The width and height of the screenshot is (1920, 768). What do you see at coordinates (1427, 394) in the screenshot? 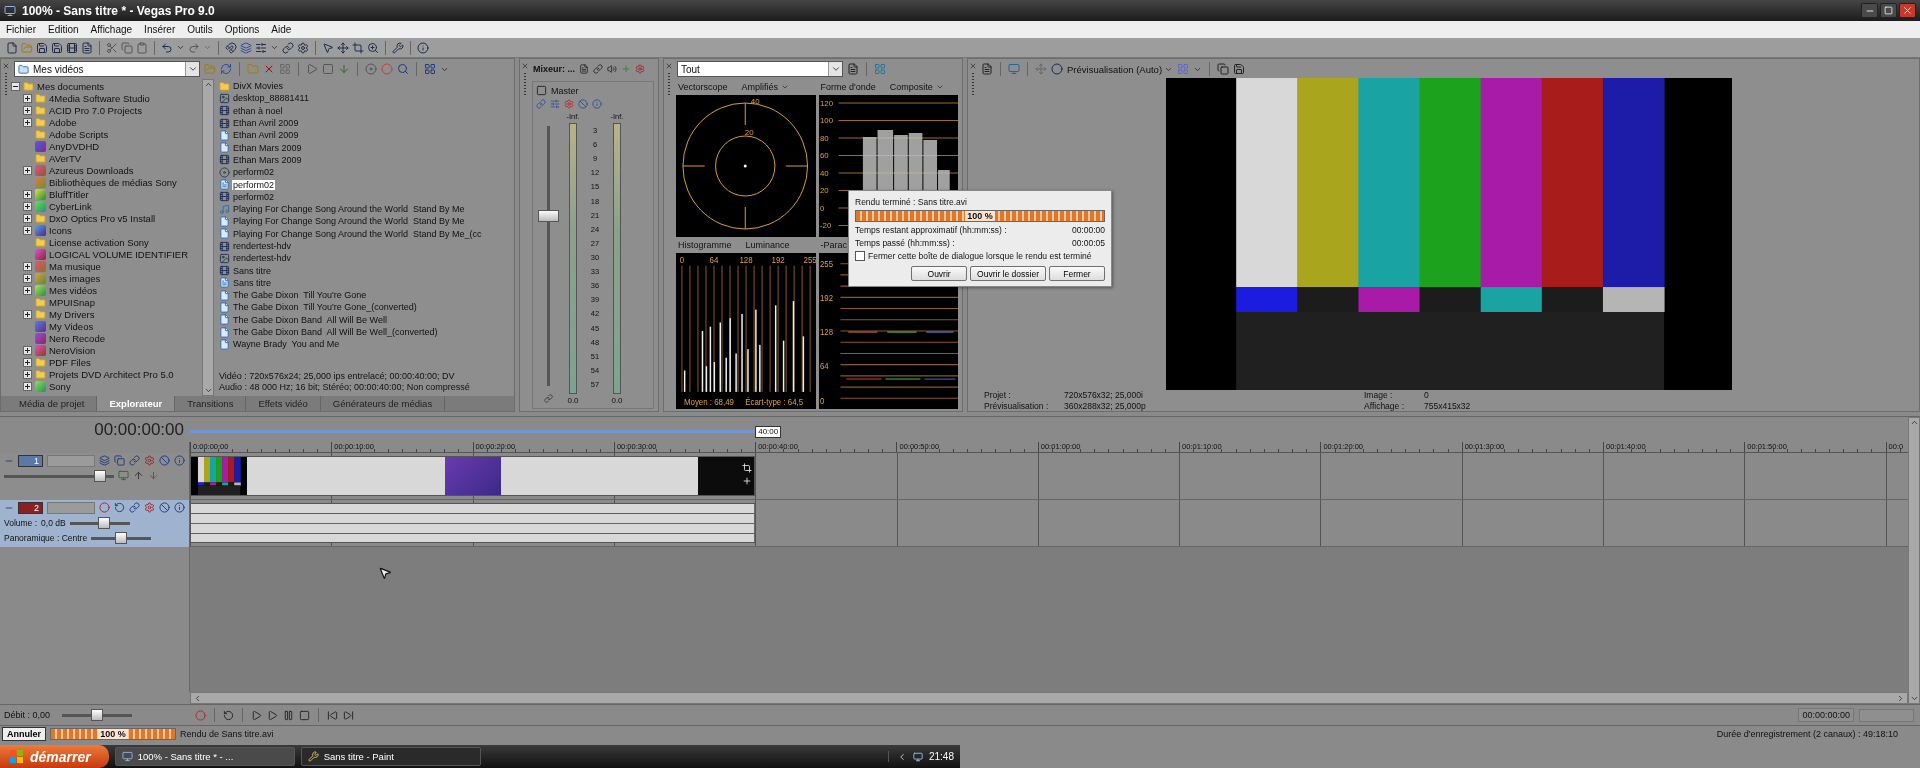
I see `info-value: 0` at bounding box center [1427, 394].